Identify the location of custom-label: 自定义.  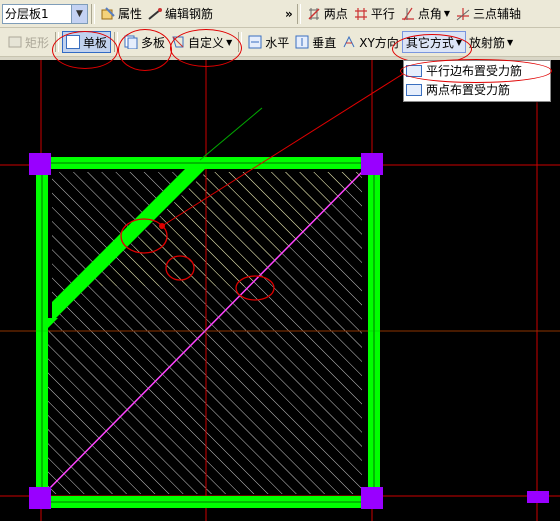
(206, 42).